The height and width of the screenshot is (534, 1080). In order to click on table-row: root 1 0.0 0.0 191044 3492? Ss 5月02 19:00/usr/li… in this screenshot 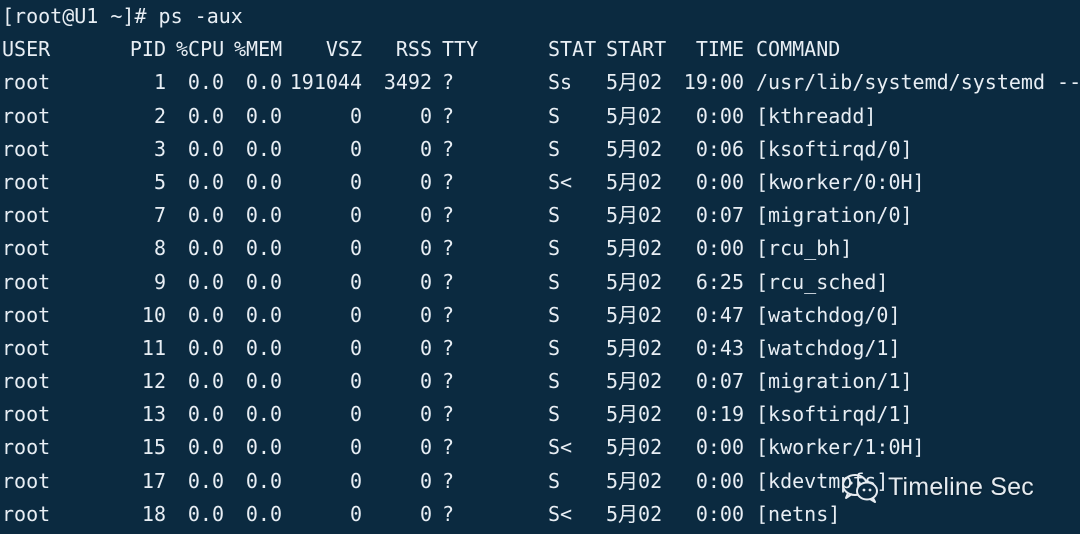, I will do `click(540, 82)`.